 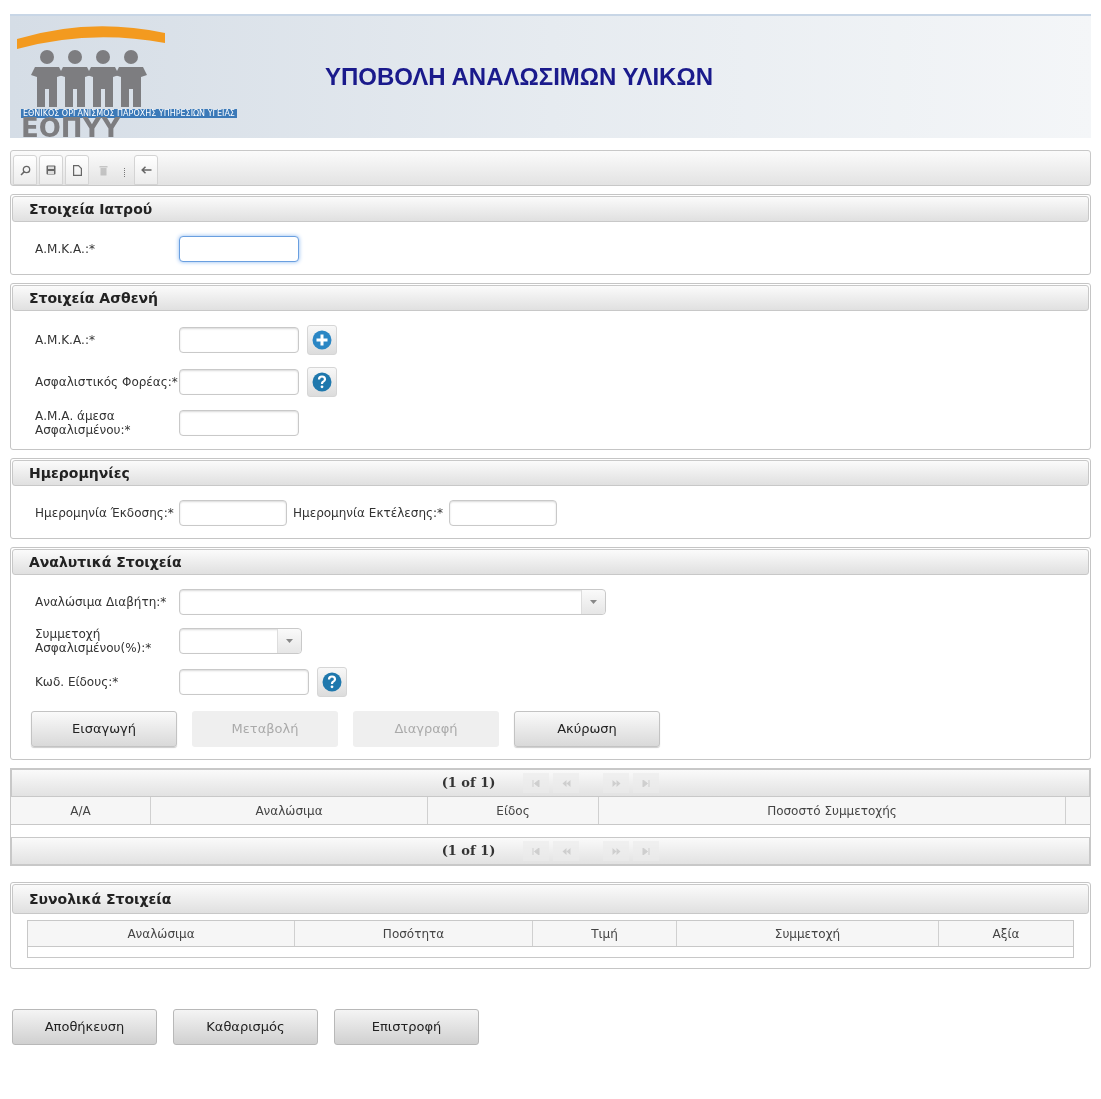 What do you see at coordinates (808, 933) in the screenshot?
I see `column-header: Συμμετοχή` at bounding box center [808, 933].